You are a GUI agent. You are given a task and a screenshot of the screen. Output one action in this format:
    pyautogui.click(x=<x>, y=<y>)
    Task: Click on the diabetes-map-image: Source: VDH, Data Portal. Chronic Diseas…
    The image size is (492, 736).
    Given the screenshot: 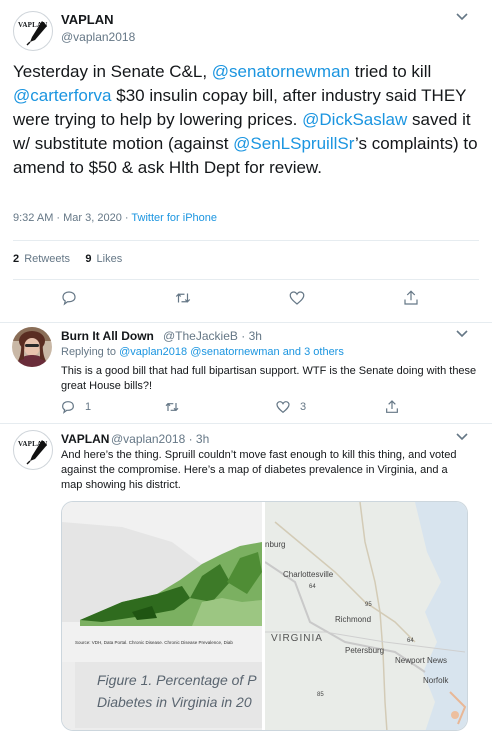 What is the action you would take?
    pyautogui.click(x=162, y=616)
    